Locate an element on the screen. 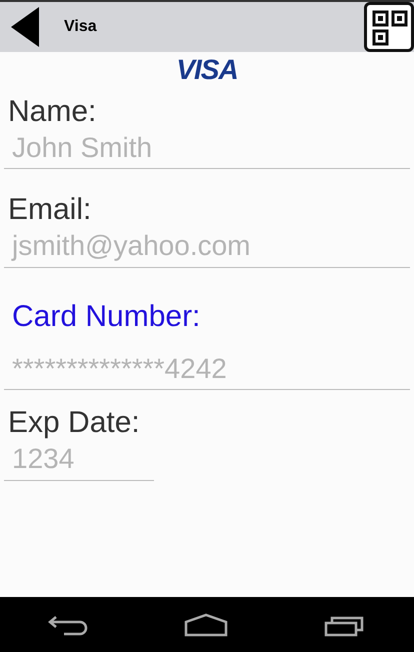  field-label: Card Number: is located at coordinates (106, 316).